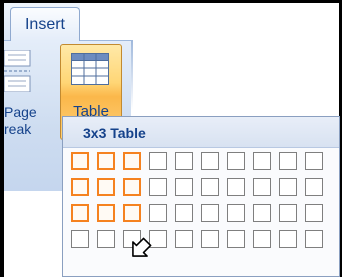 The width and height of the screenshot is (342, 277). What do you see at coordinates (132, 75) in the screenshot?
I see `ribbon-panel-edge` at bounding box center [132, 75].